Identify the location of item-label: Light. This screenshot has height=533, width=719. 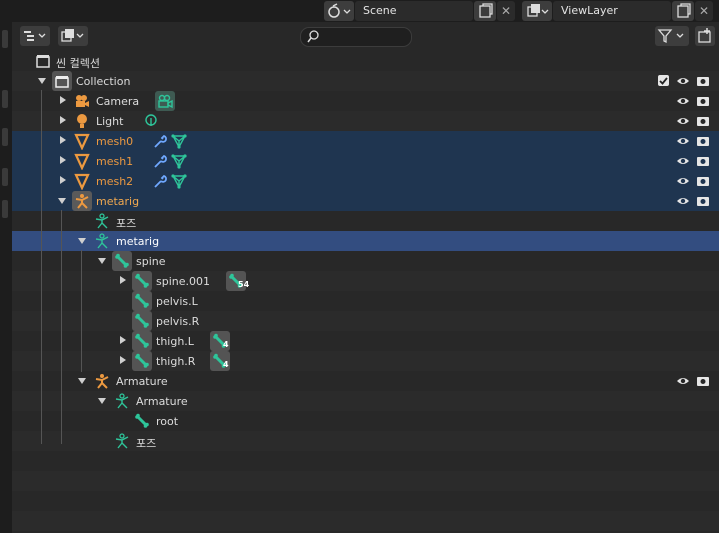
(110, 121).